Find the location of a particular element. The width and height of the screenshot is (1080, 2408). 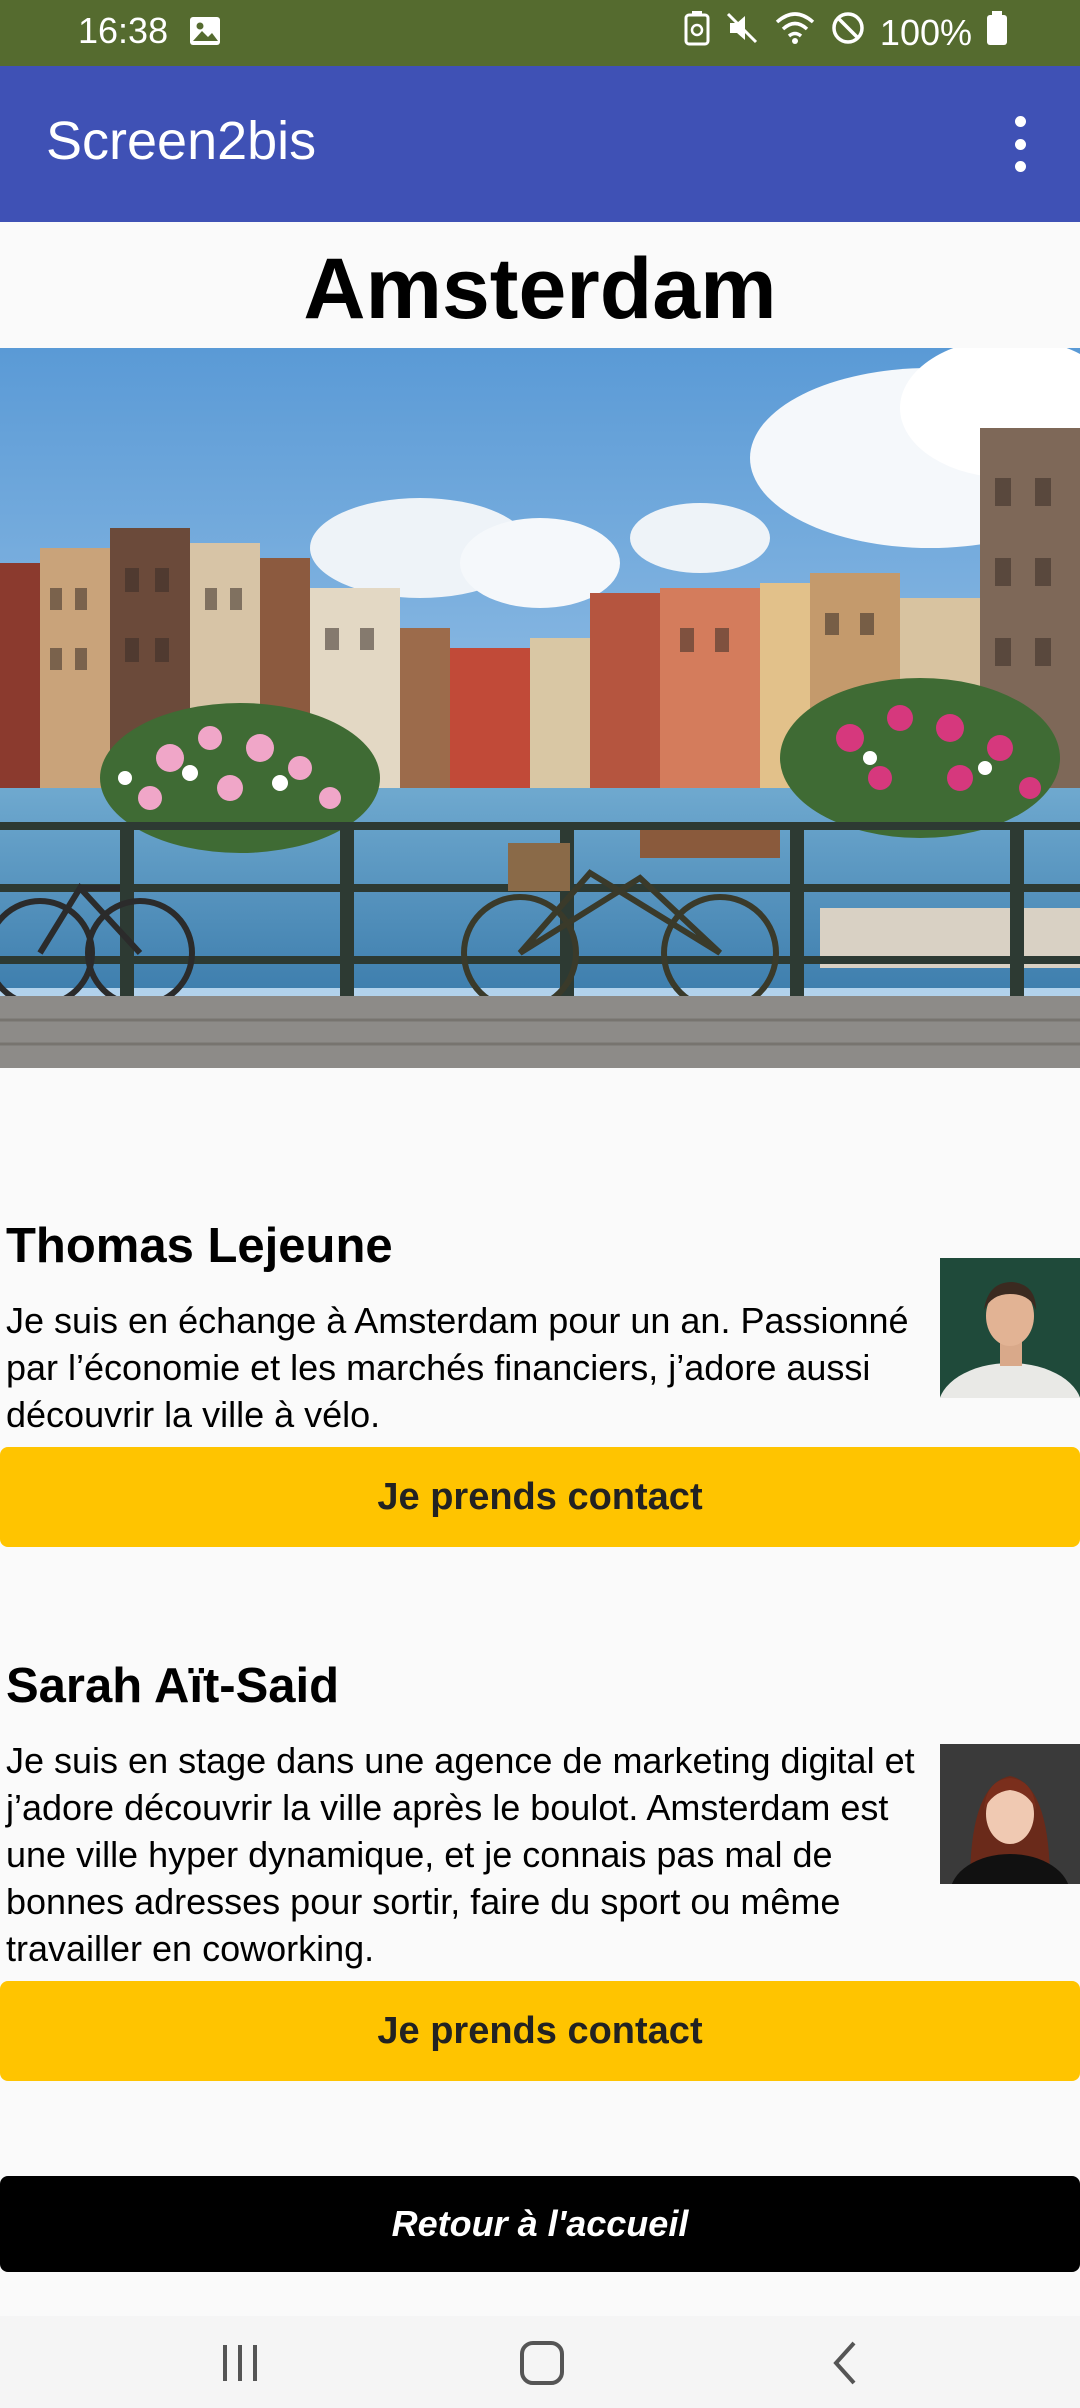

profile-name: Thomas Lejeune is located at coordinates (199, 1246).